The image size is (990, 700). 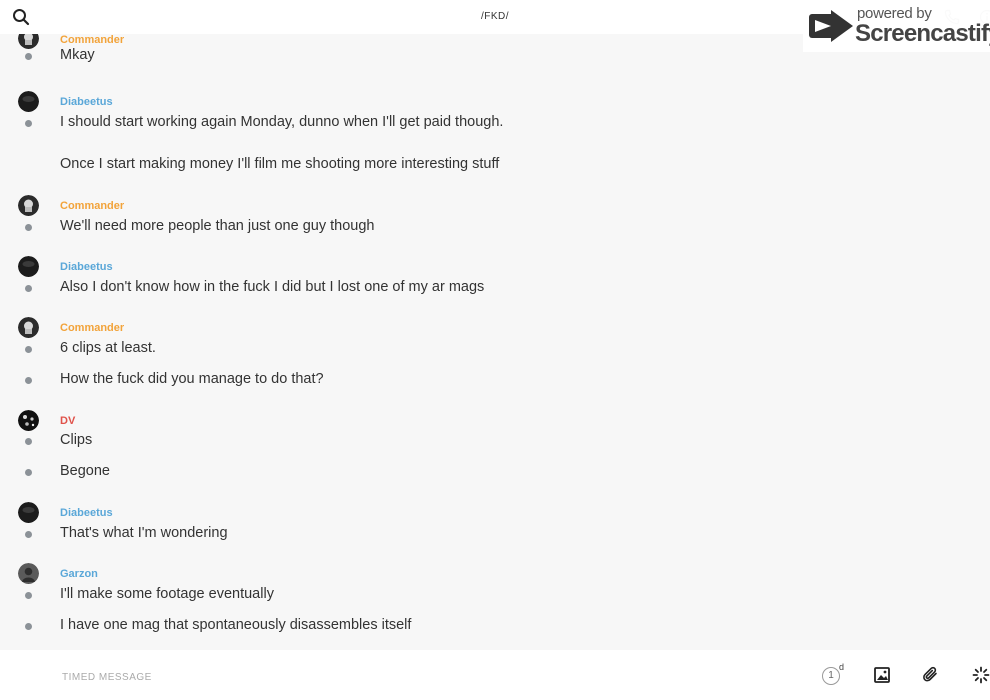 I want to click on message-input, so click(x=412, y=677).